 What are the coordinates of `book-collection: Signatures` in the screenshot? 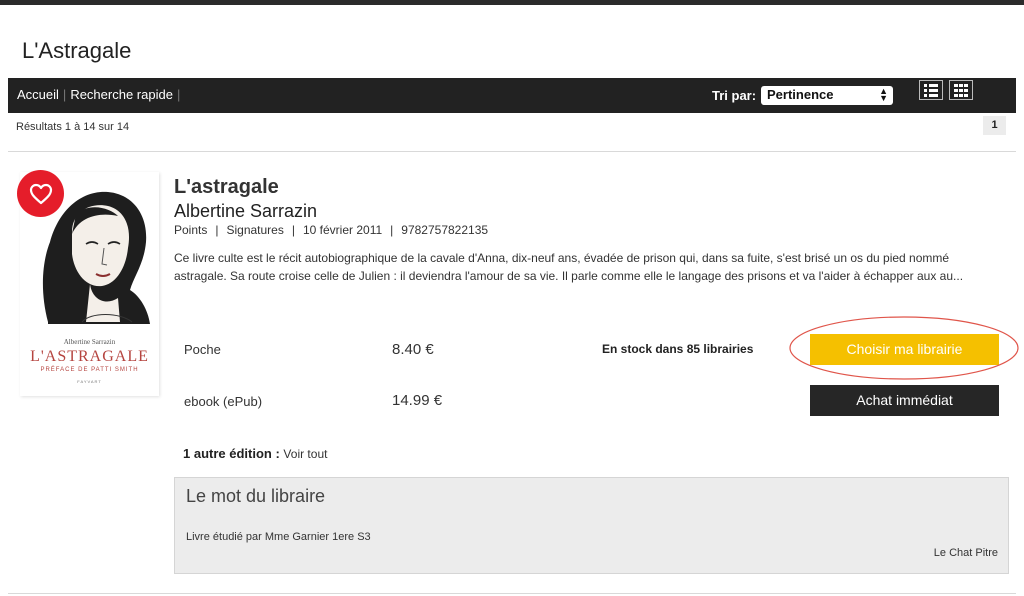 It's located at (254, 230).